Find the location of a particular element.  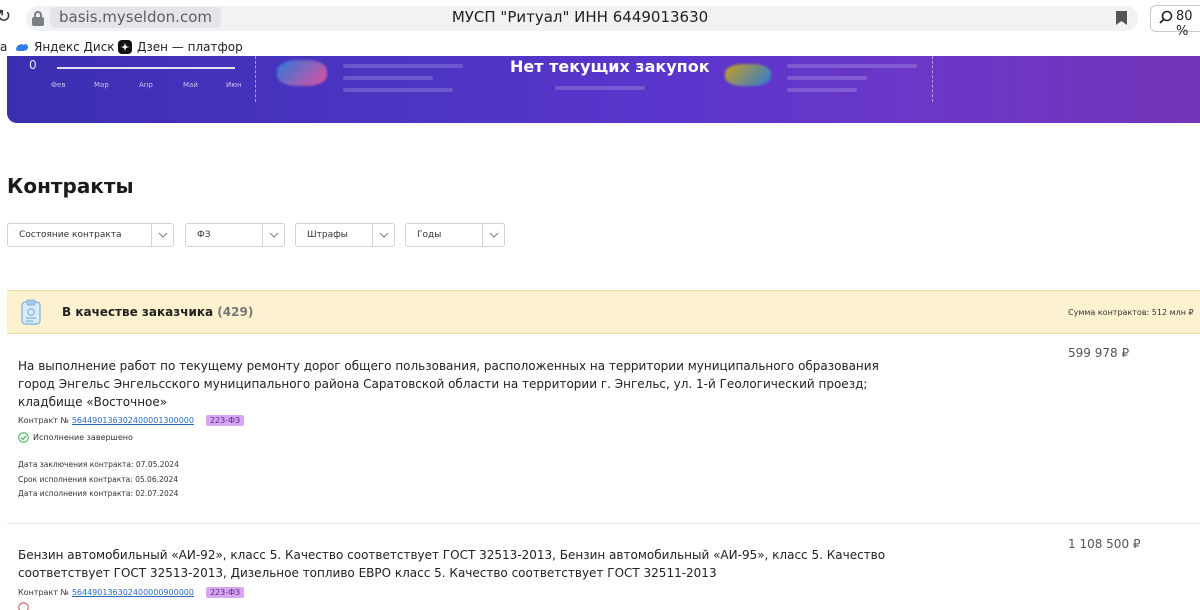

group-count: (429) is located at coordinates (235, 312).